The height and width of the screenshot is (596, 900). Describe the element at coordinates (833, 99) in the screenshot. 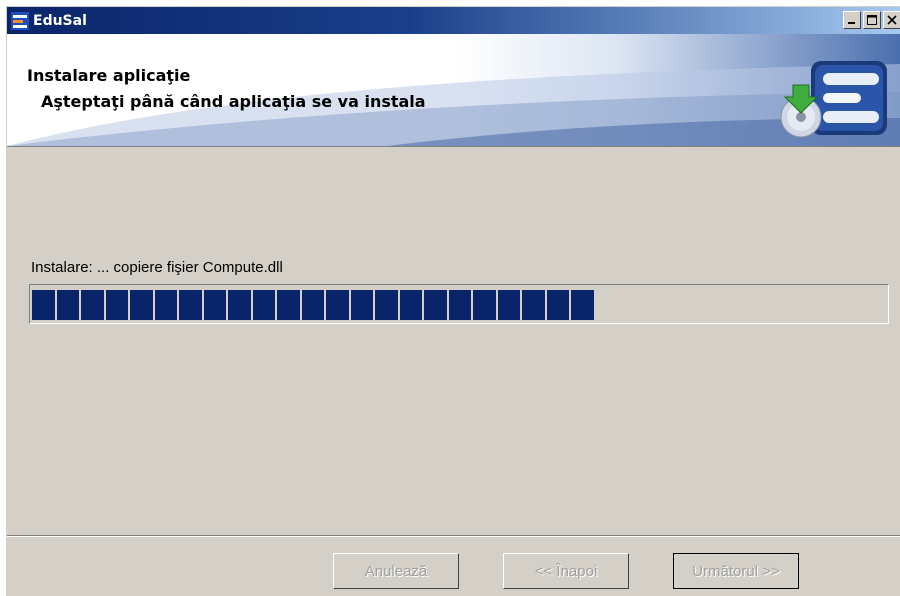

I see `install-disc-logo-icon` at that location.